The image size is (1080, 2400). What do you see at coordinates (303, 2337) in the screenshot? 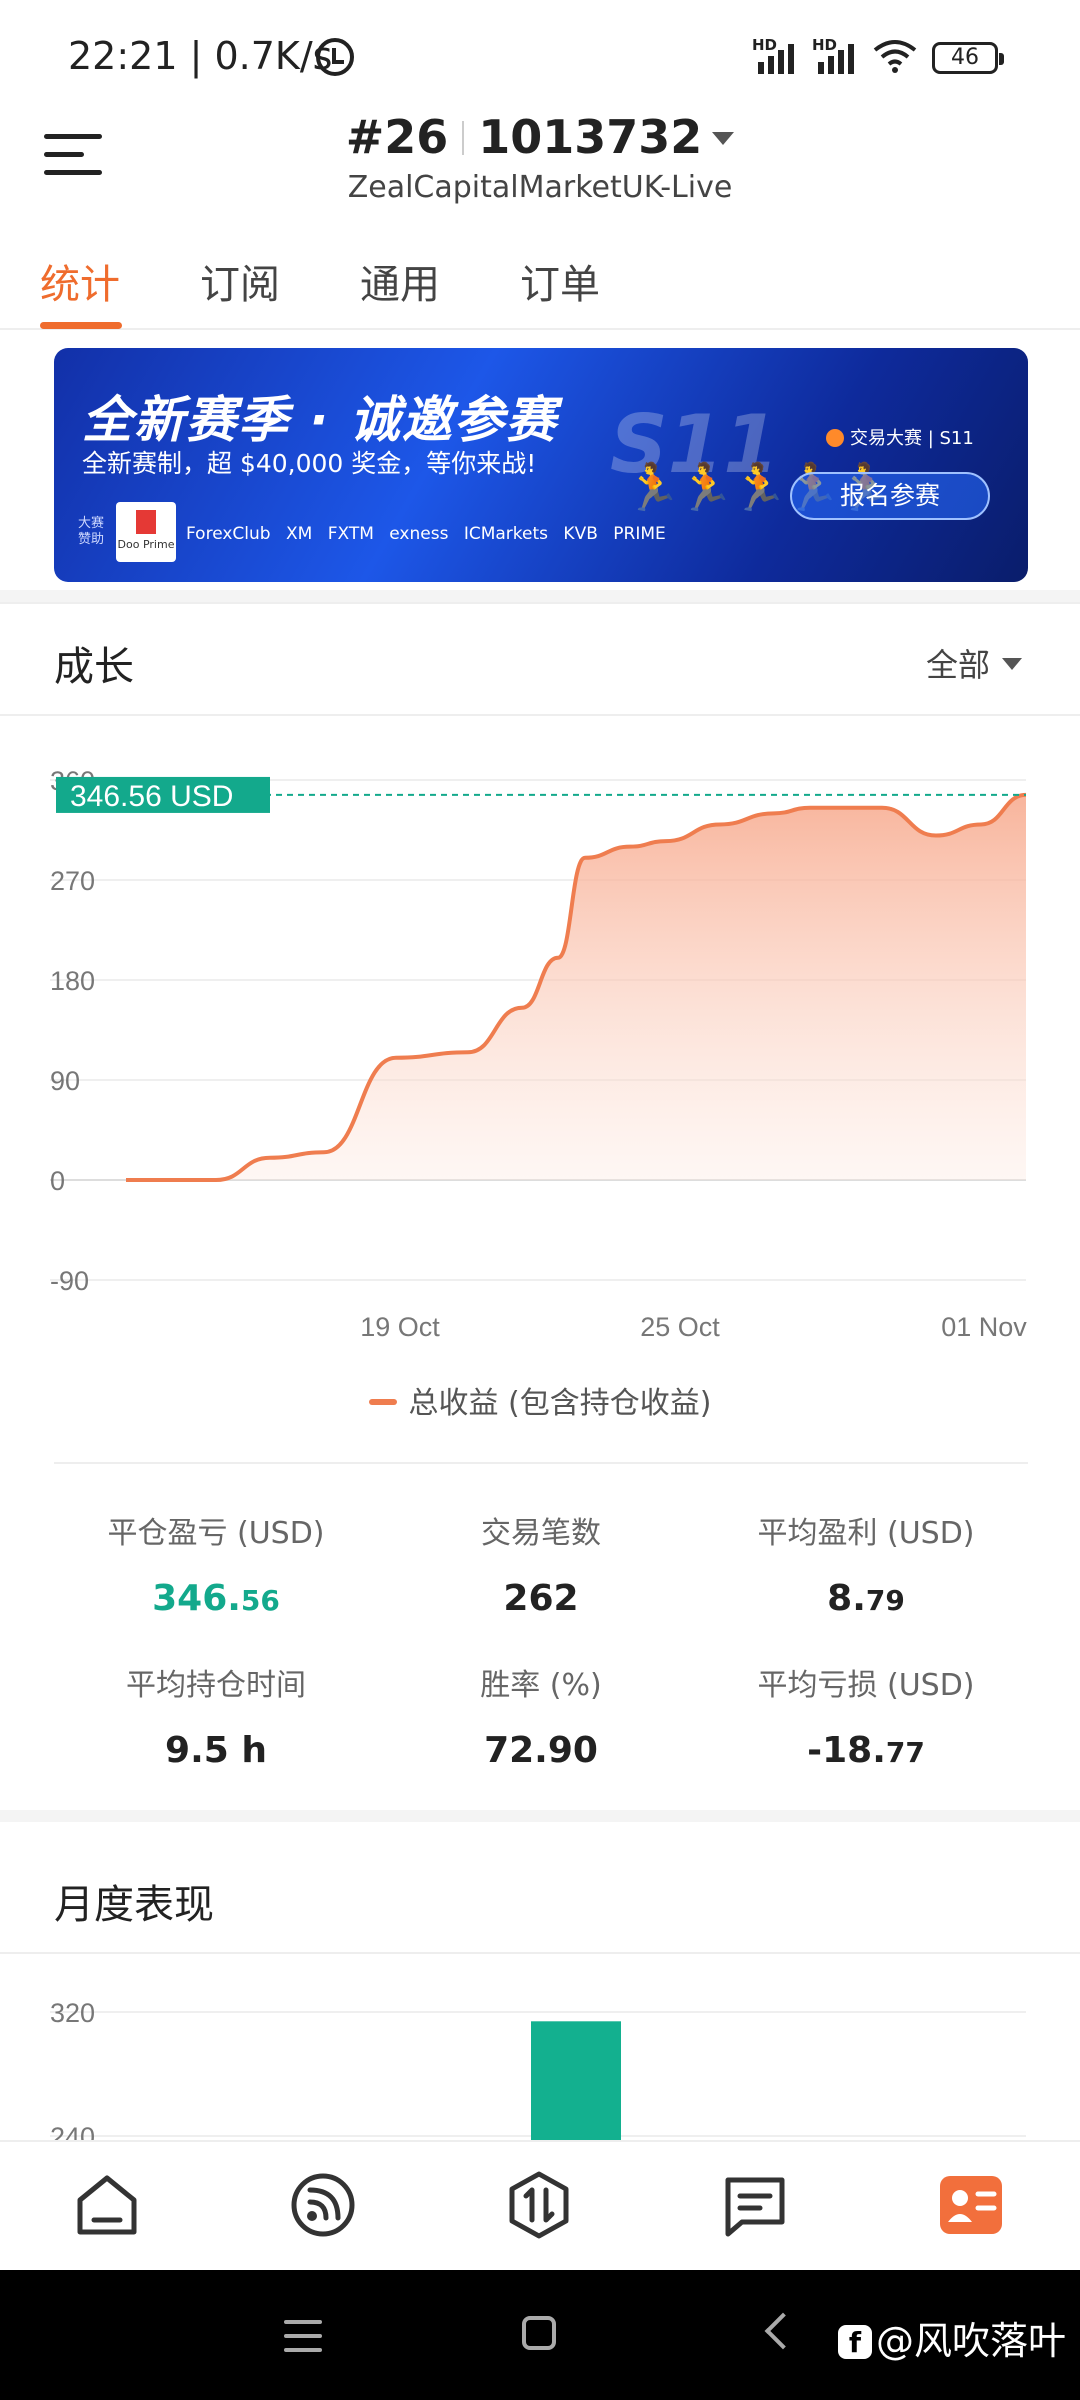
I see `recents-icon` at bounding box center [303, 2337].